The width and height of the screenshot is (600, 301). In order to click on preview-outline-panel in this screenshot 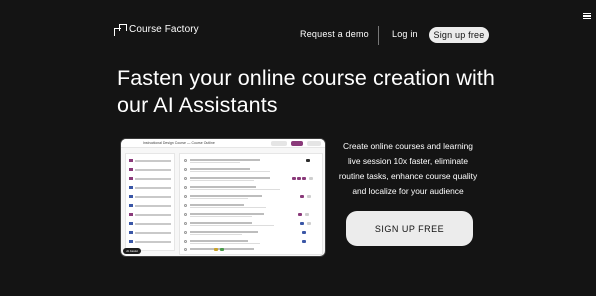, I will do `click(251, 204)`.